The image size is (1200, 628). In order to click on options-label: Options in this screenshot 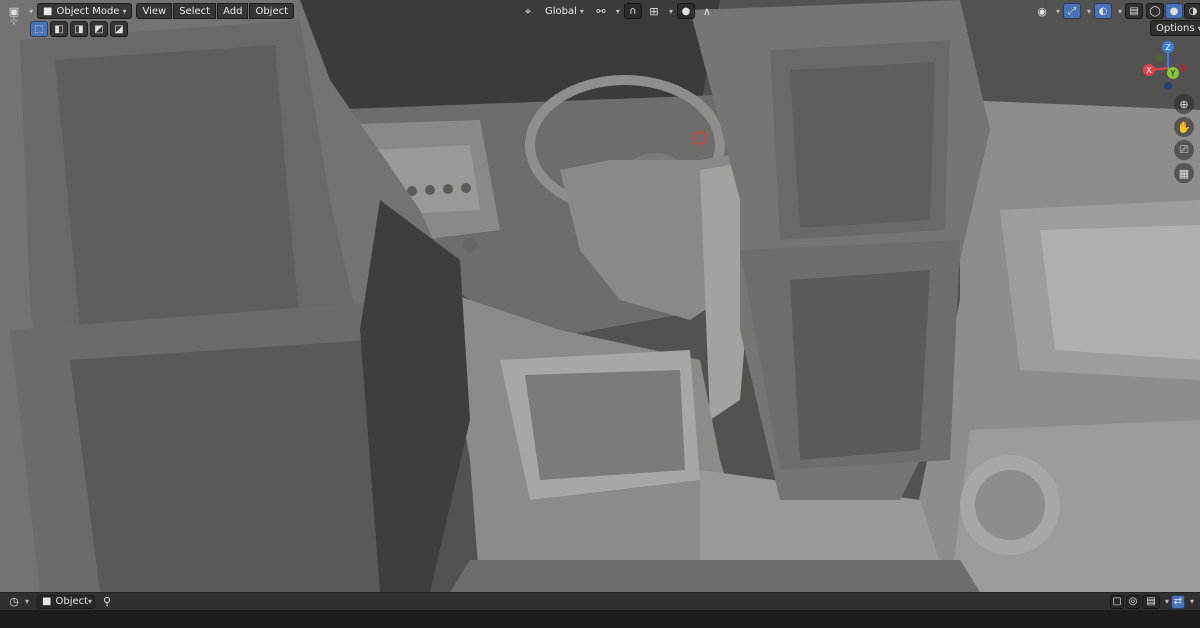, I will do `click(1175, 28)`.